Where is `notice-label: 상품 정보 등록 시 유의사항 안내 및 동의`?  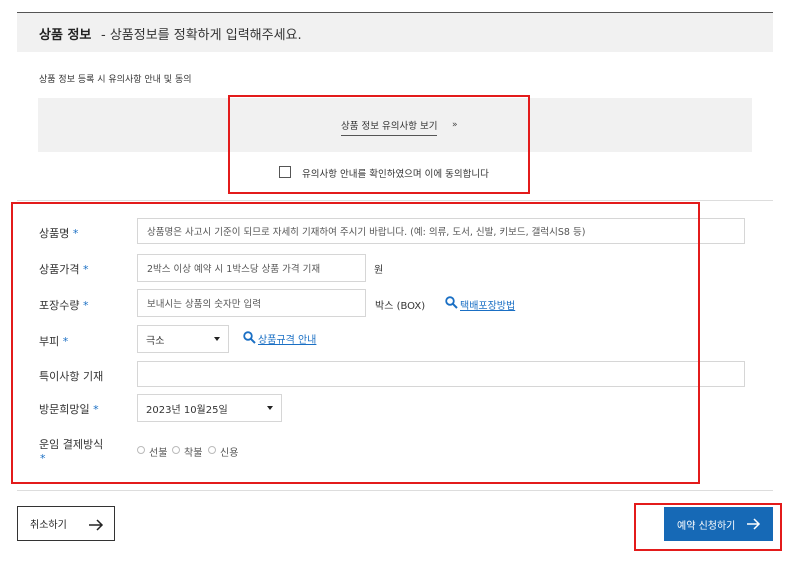 notice-label: 상품 정보 등록 시 유의사항 안내 및 동의 is located at coordinates (115, 80).